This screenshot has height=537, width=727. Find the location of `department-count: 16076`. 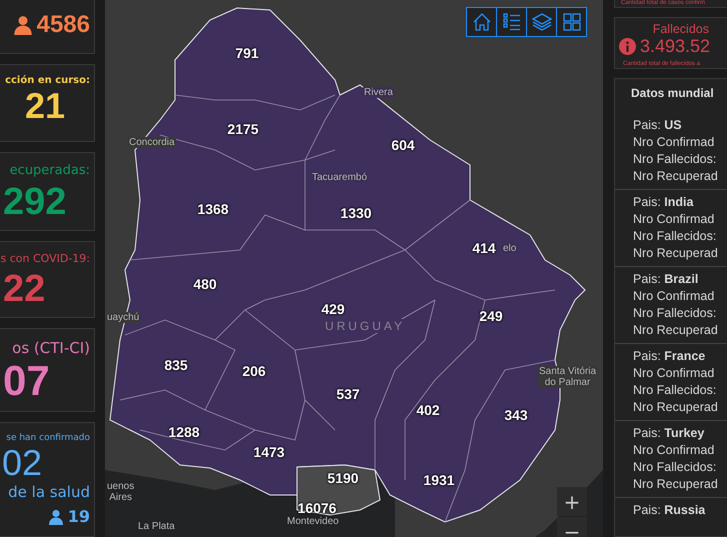

department-count: 16076 is located at coordinates (317, 508).